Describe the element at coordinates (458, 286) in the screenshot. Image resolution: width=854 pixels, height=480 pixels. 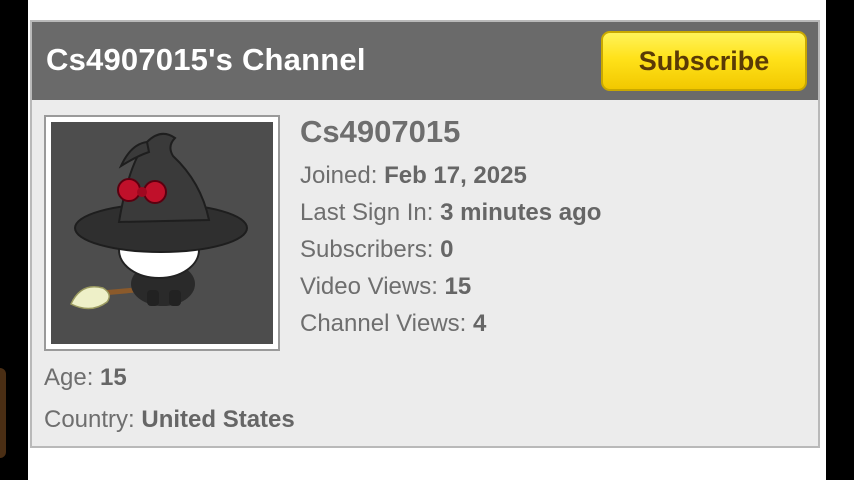
I see `stat-value: 15` at that location.